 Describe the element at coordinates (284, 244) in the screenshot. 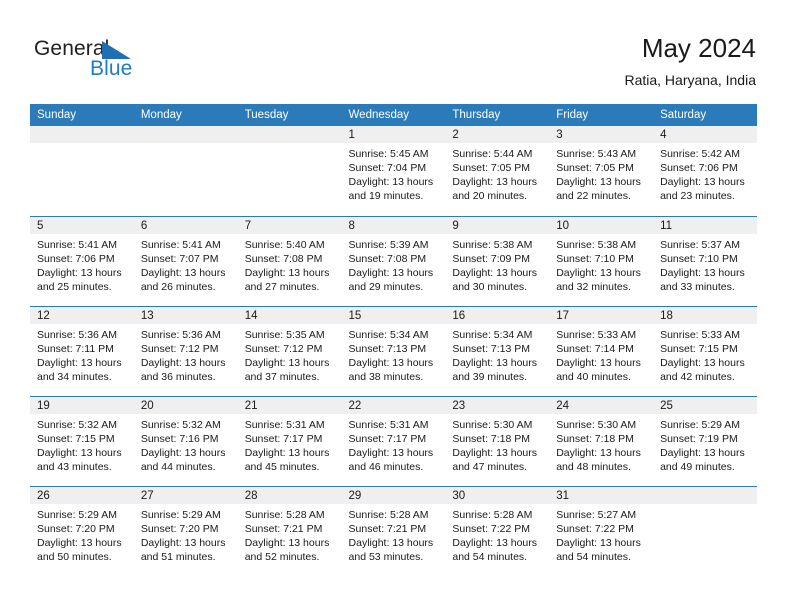

I see `day-detail-line: Sunrise: 5:40 AM` at that location.